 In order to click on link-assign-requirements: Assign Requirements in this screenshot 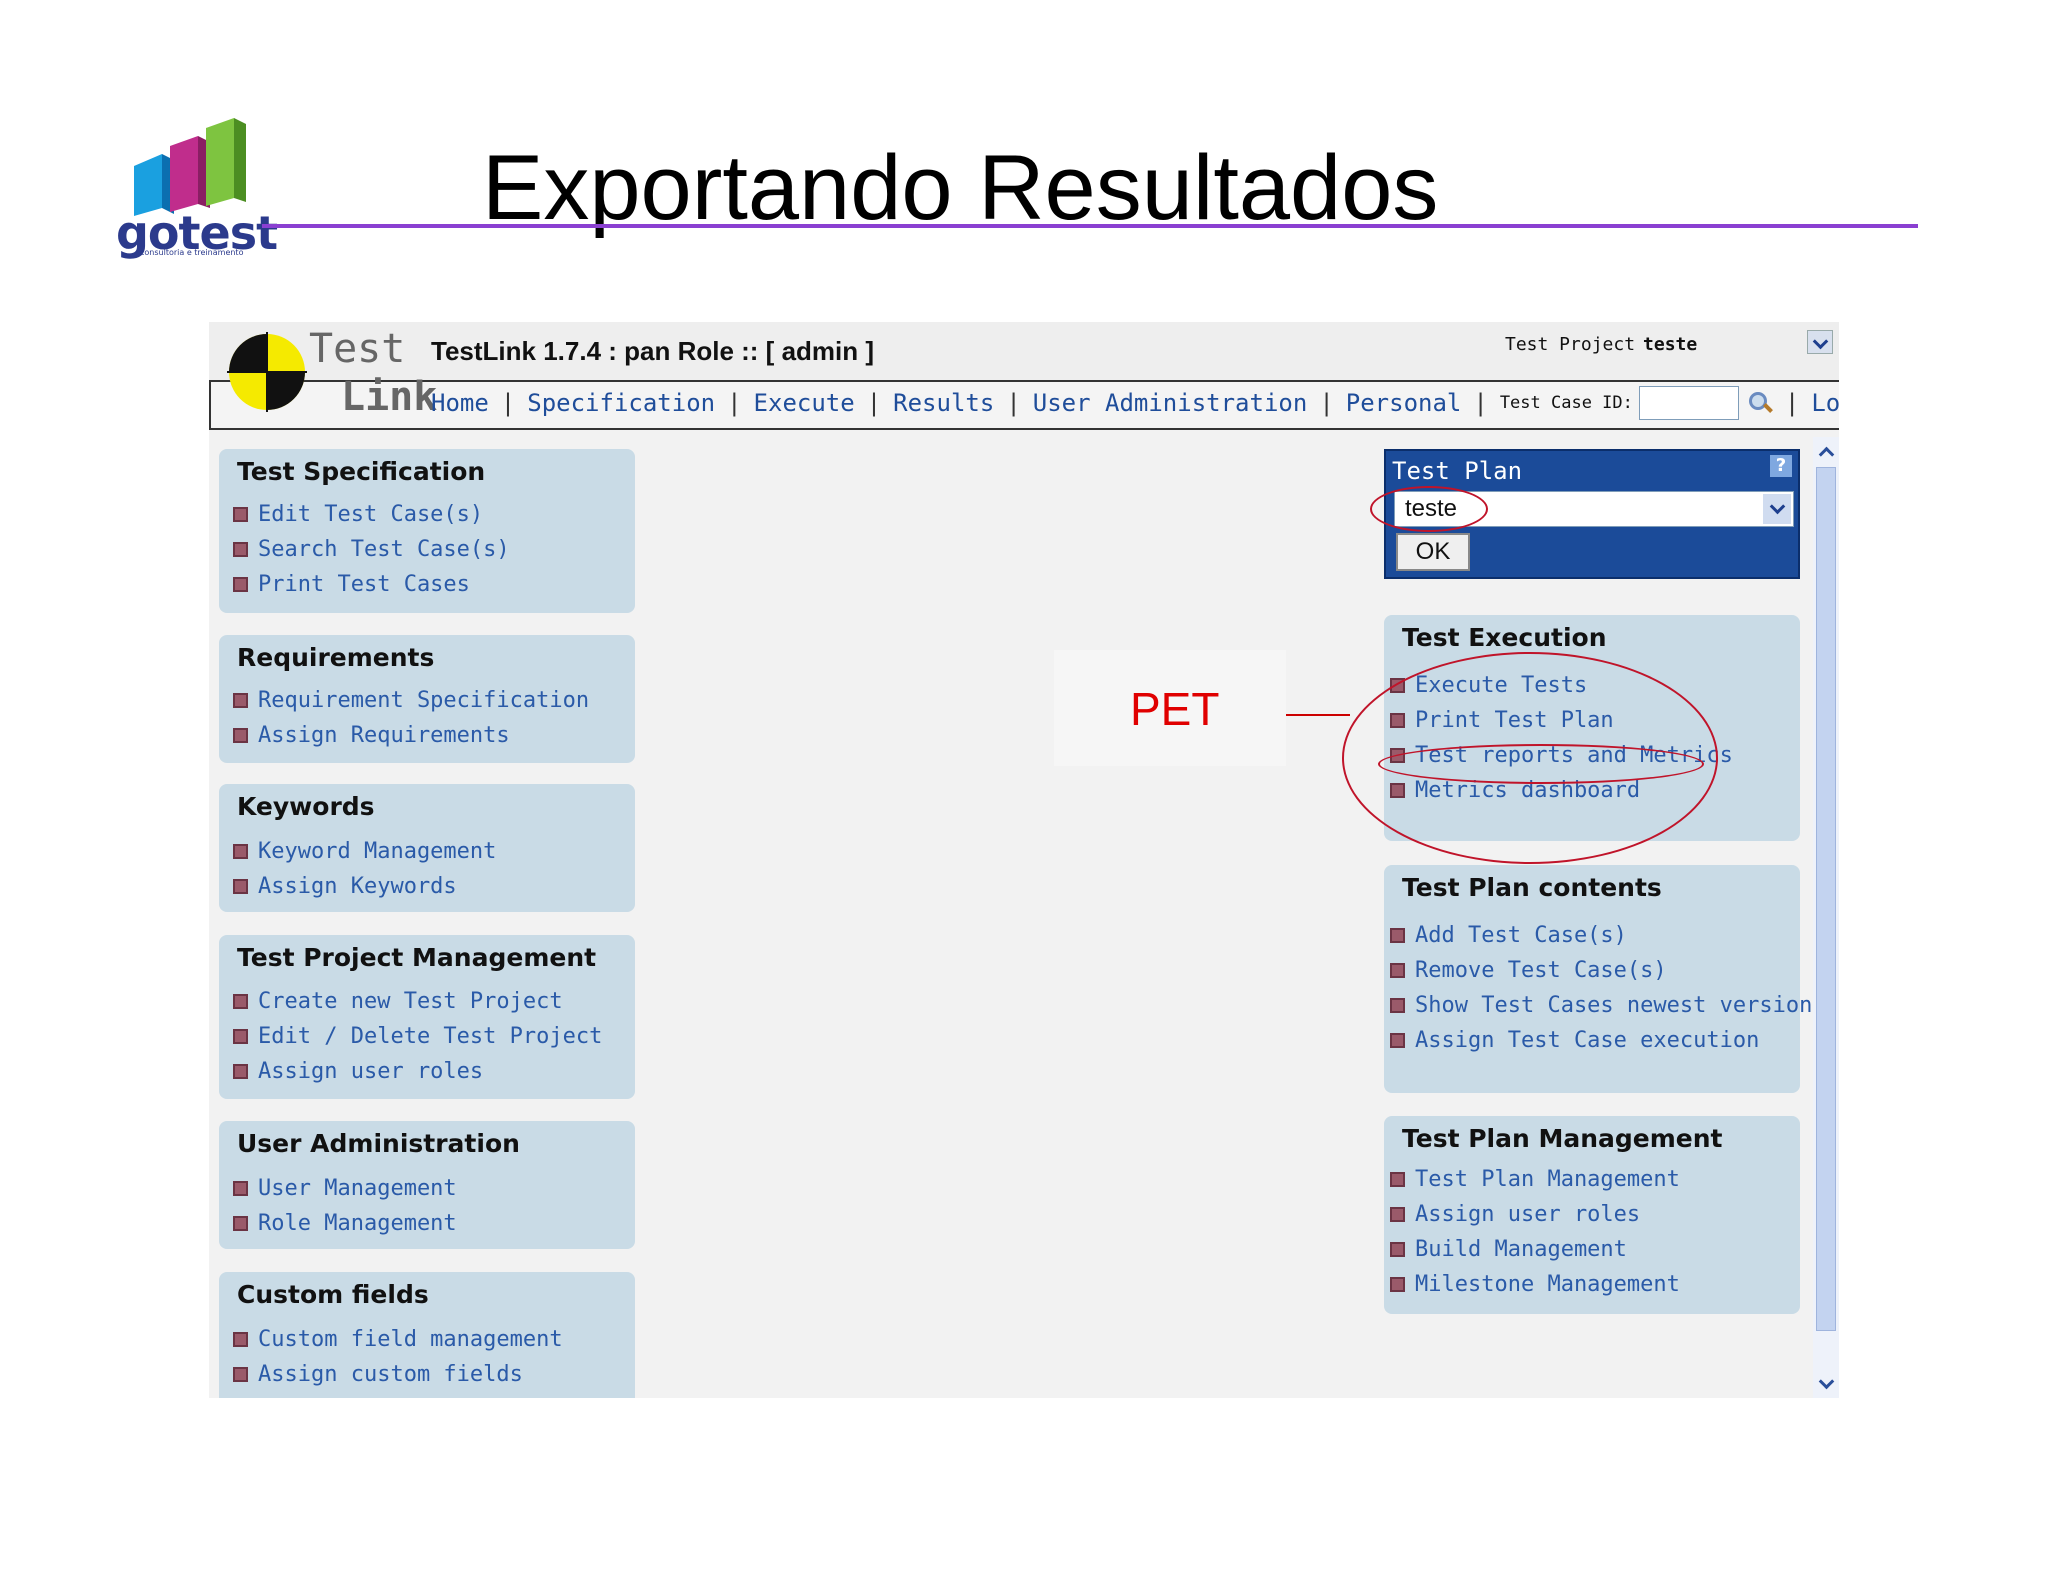, I will do `click(411, 735)`.